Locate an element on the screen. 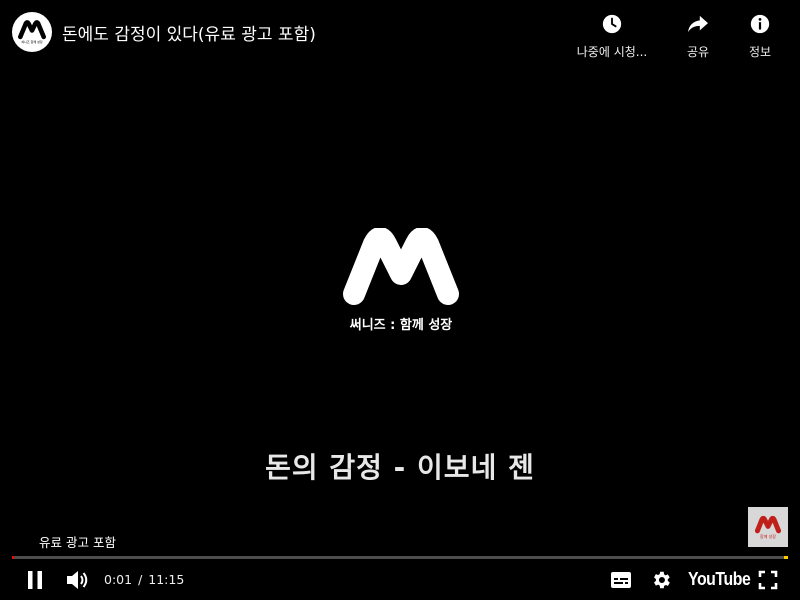 This screenshot has height=600, width=800. settings-button is located at coordinates (661, 580).